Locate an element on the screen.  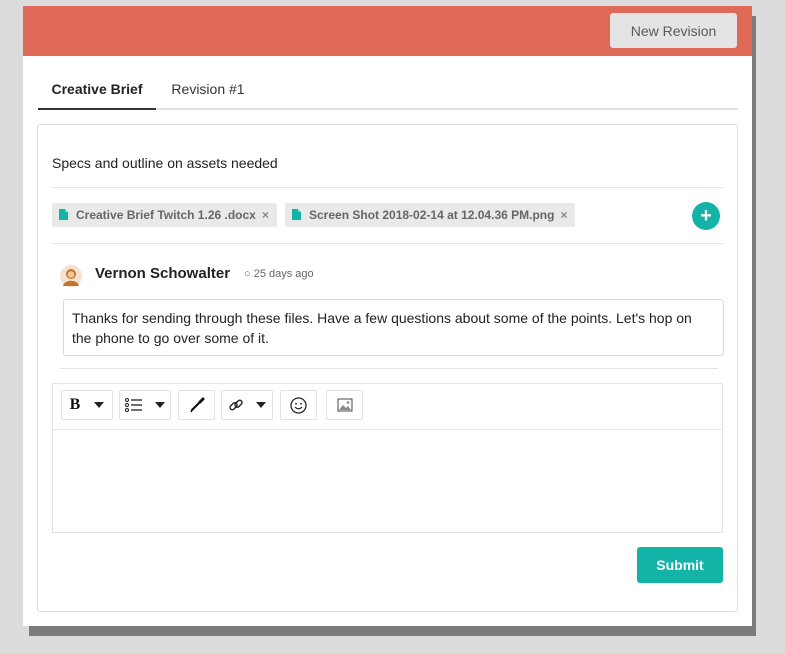
list-icon is located at coordinates (133, 405).